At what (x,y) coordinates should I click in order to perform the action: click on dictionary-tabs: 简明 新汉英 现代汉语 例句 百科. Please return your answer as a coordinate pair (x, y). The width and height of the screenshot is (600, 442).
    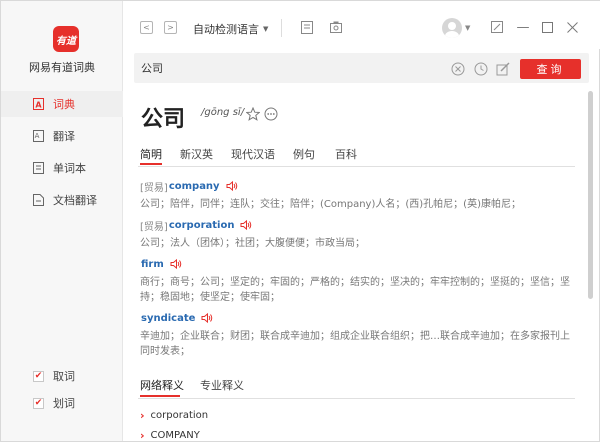
    Looking at the image, I should click on (356, 155).